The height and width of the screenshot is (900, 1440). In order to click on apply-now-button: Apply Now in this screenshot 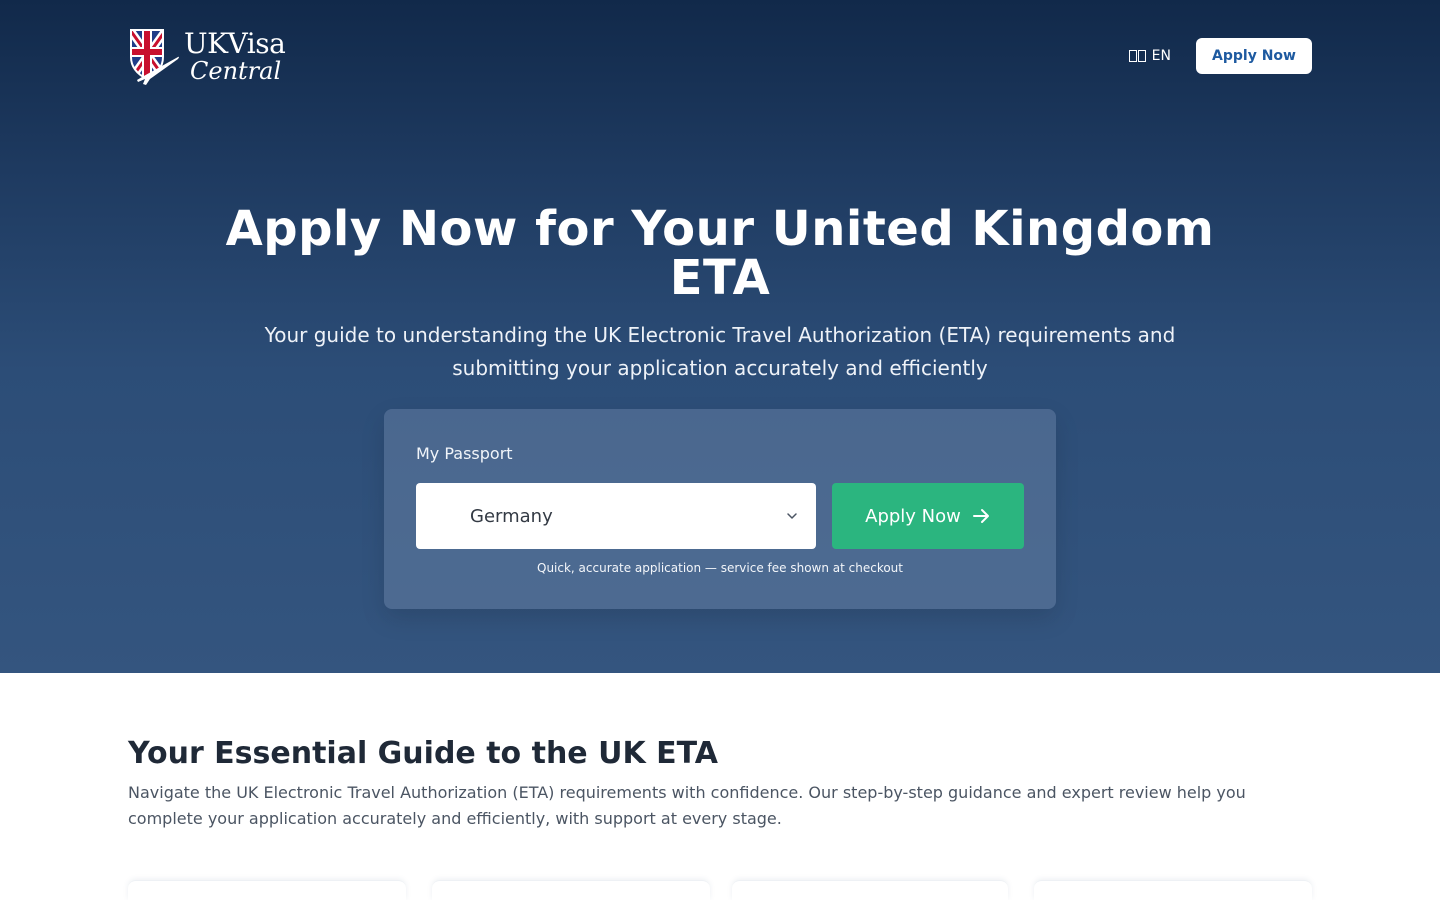, I will do `click(928, 516)`.